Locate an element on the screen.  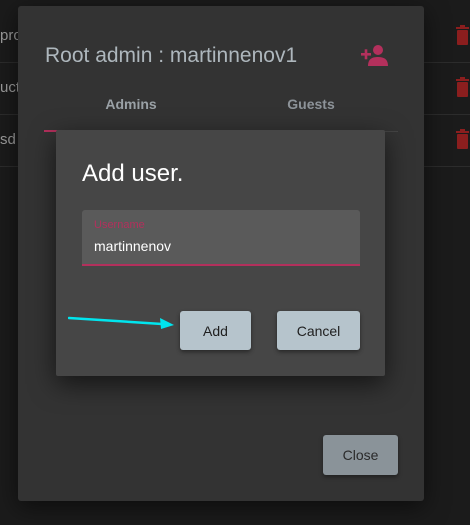
list-item-text: sd is located at coordinates (8, 139).